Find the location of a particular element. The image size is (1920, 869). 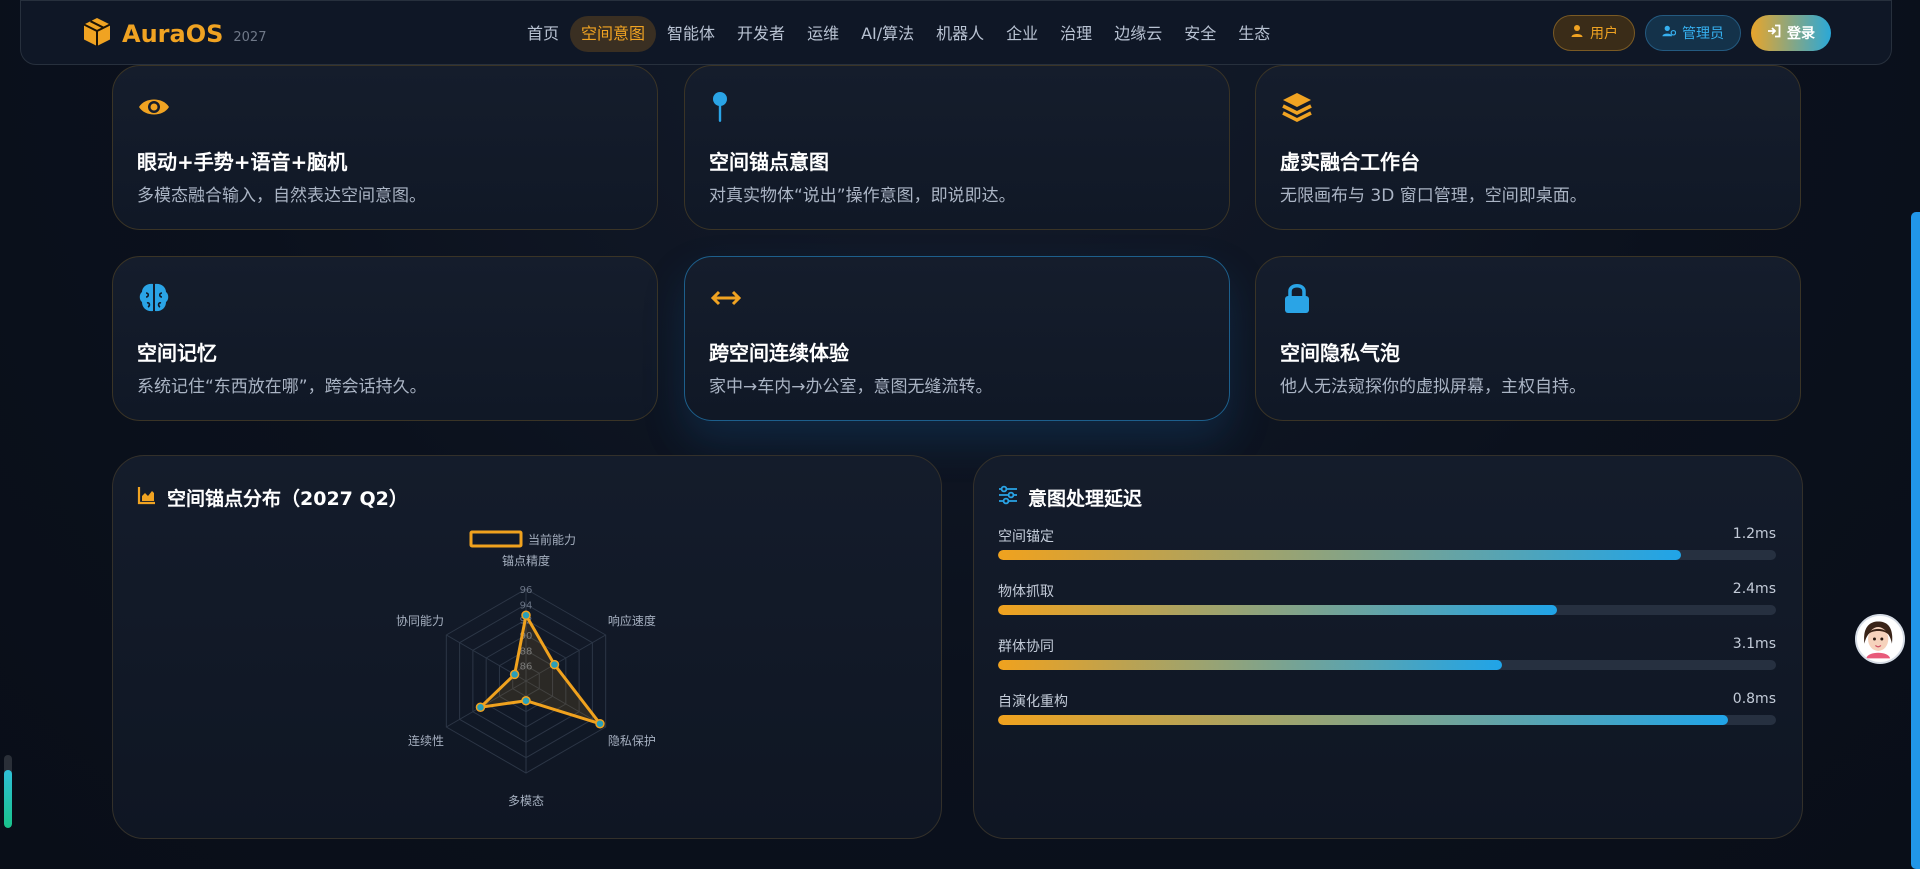

login-icon is located at coordinates (1774, 33).